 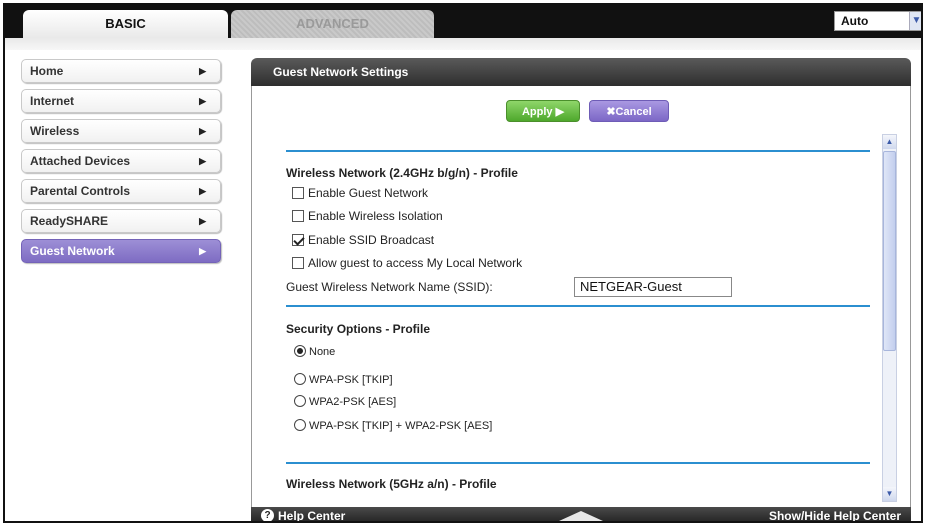 I want to click on tab-underlay, so click(x=463, y=44).